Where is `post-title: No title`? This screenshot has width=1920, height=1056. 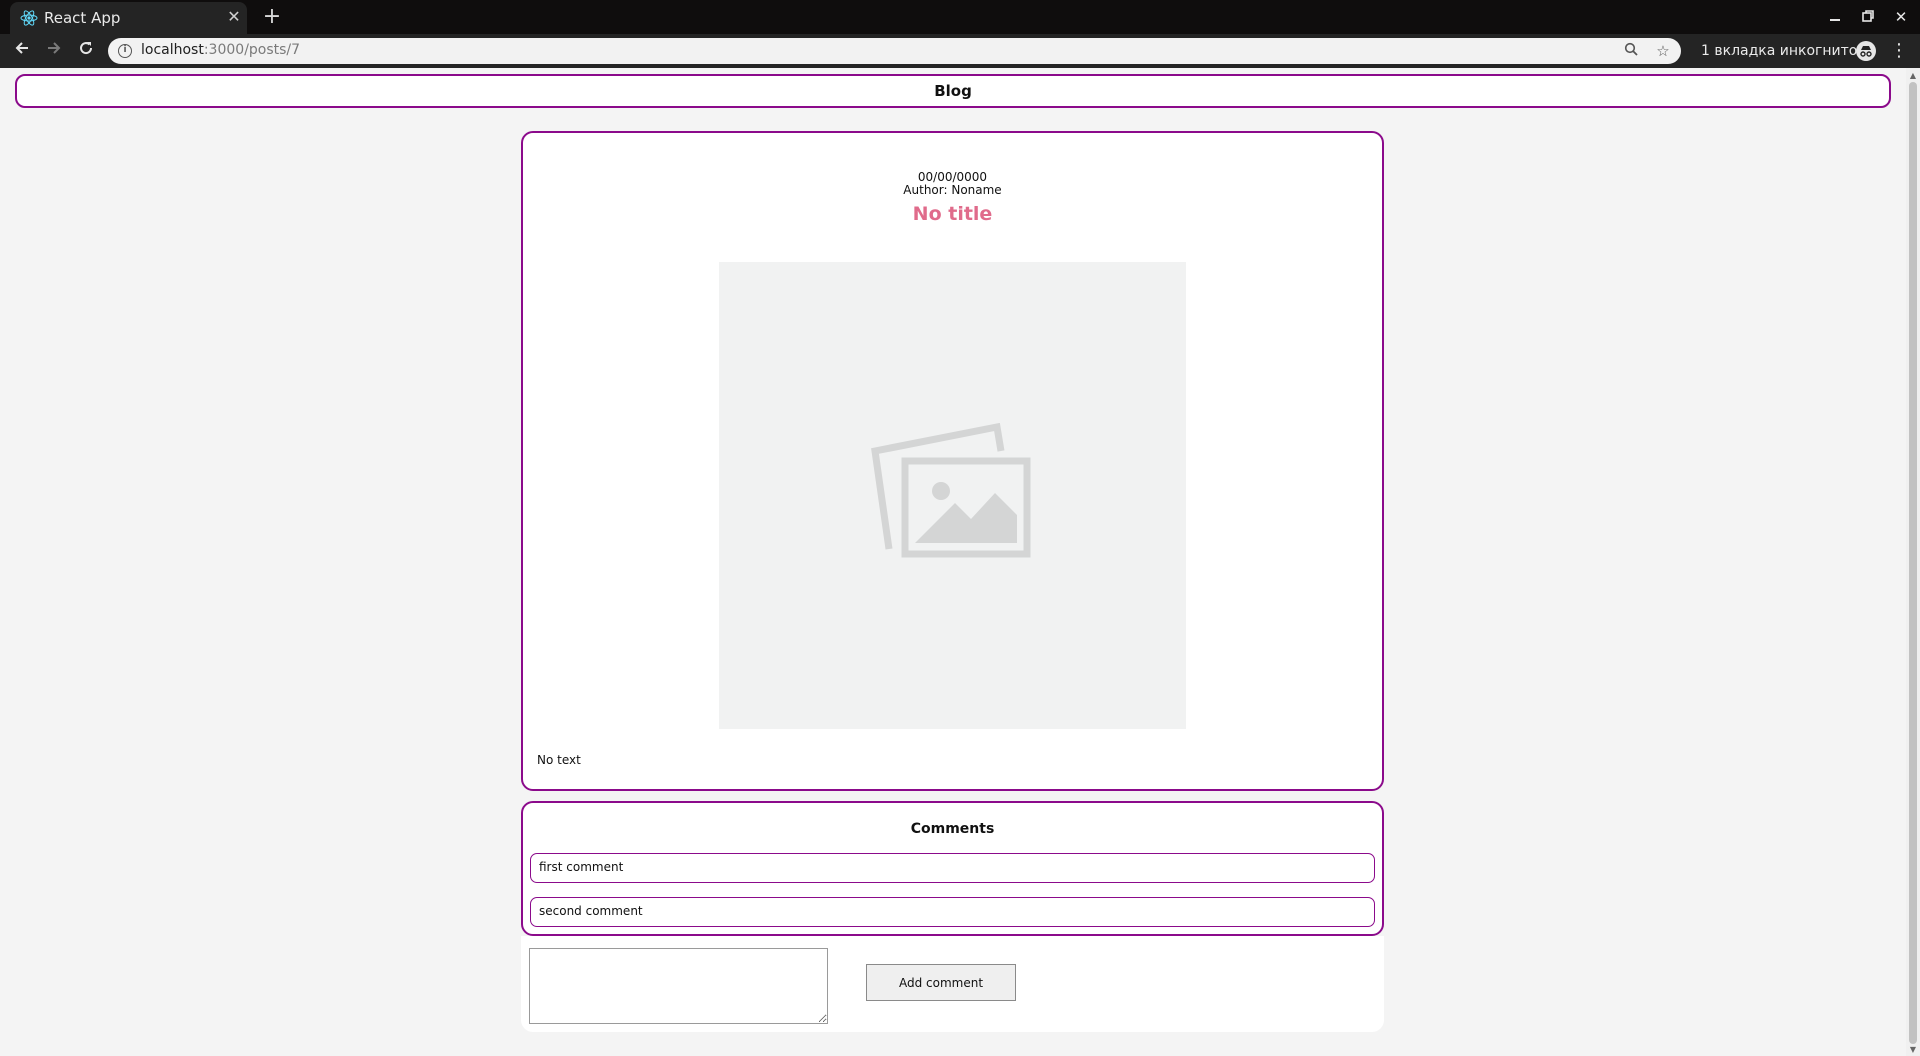
post-title: No title is located at coordinates (952, 214).